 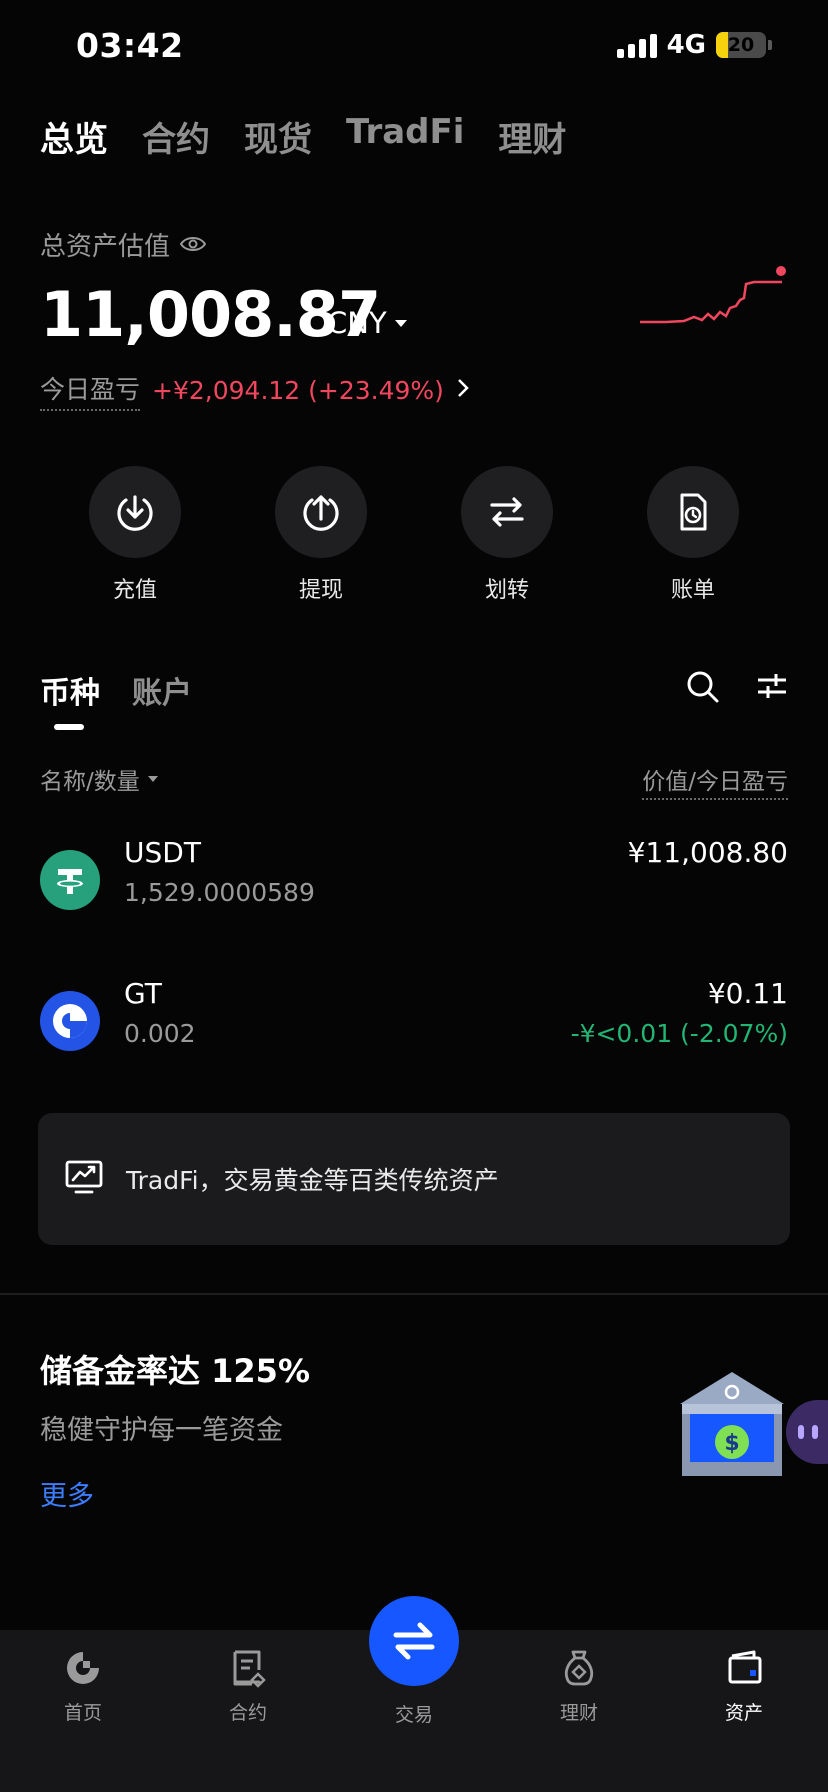 What do you see at coordinates (249, 1669) in the screenshot?
I see `contract-icon` at bounding box center [249, 1669].